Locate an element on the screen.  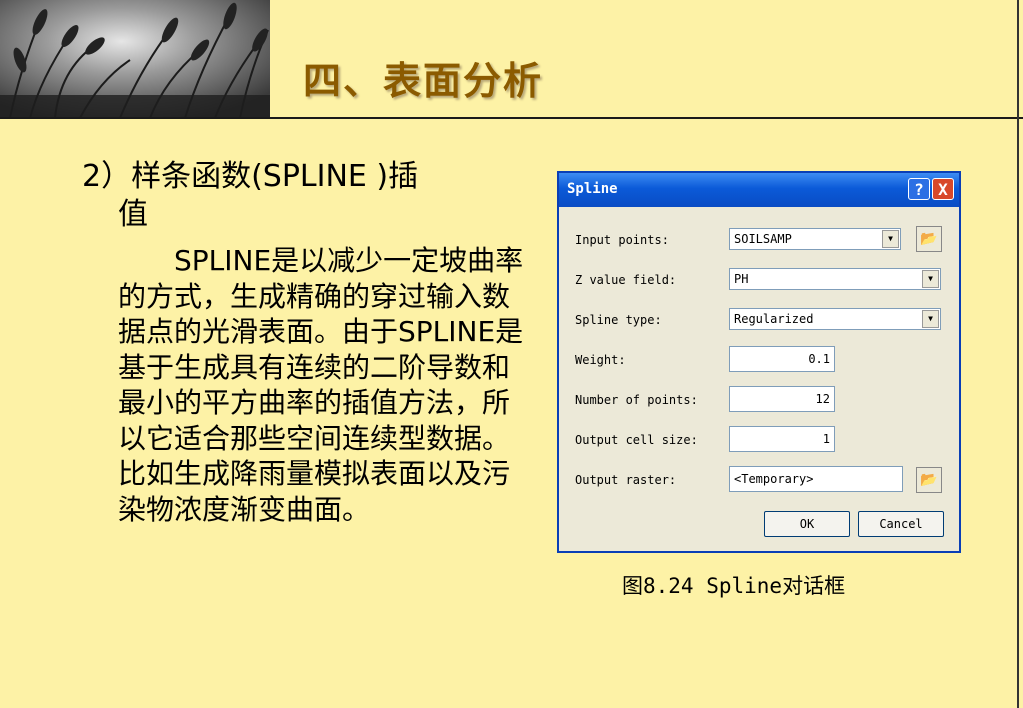
num-points-input: 12 is located at coordinates (782, 399).